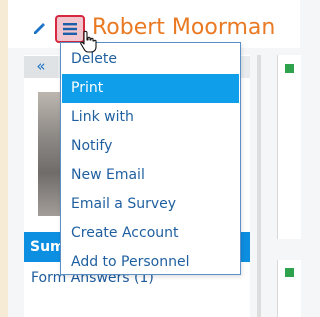  I want to click on hamburger-icon, so click(70, 29).